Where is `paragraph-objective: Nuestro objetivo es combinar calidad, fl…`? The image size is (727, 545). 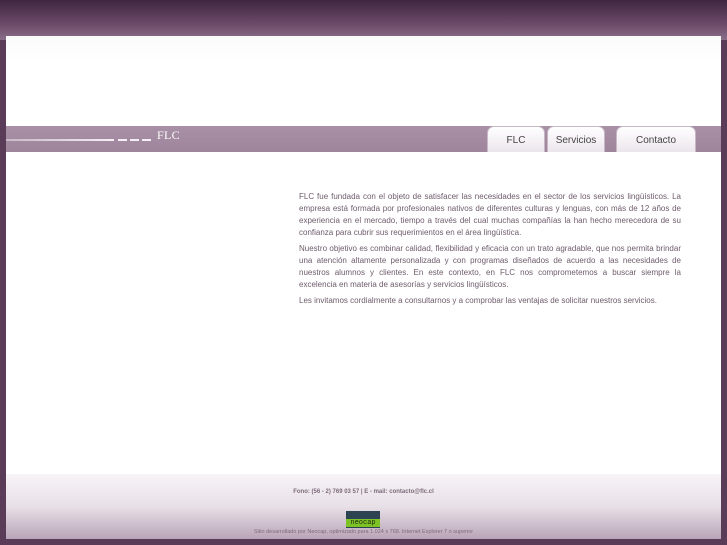
paragraph-objective: Nuestro objetivo es combinar calidad, fl… is located at coordinates (490, 266).